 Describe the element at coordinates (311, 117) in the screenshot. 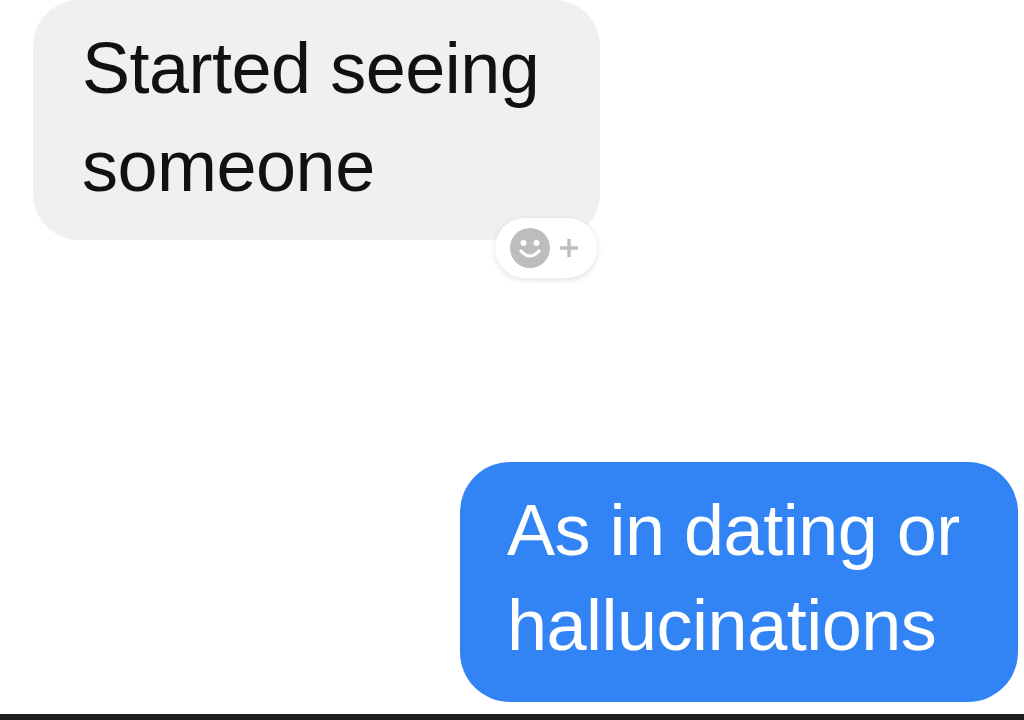

I see `message-text: Started seeing someone` at that location.